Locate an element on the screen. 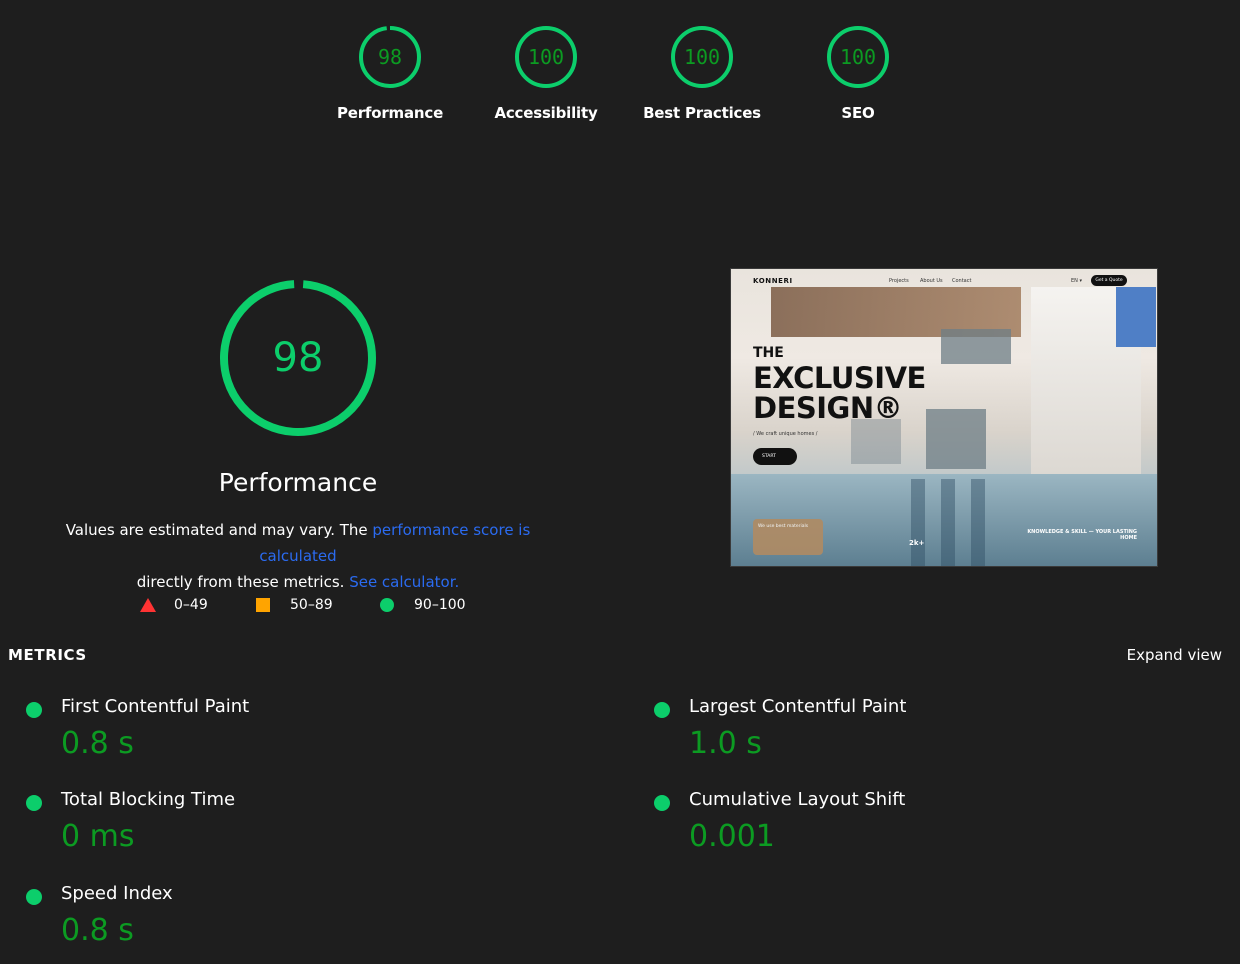 This screenshot has width=1240, height=964. gauge-performance-label: Performance is located at coordinates (390, 113).